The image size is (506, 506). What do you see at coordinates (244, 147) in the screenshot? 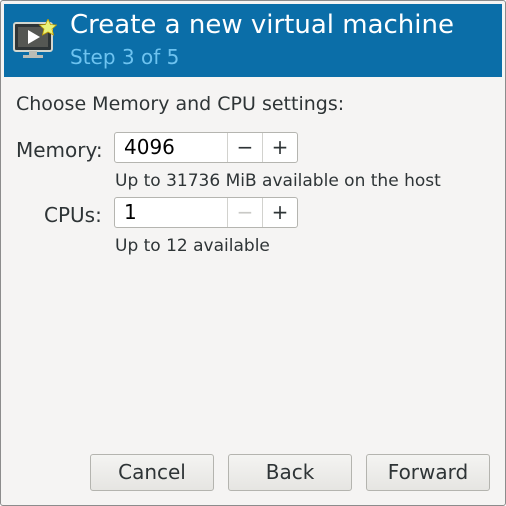
I see `memory-decrement-button: −` at bounding box center [244, 147].